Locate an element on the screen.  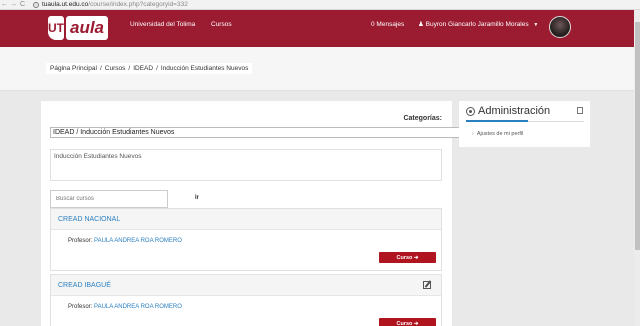
info-icon: i is located at coordinates (36, 4).